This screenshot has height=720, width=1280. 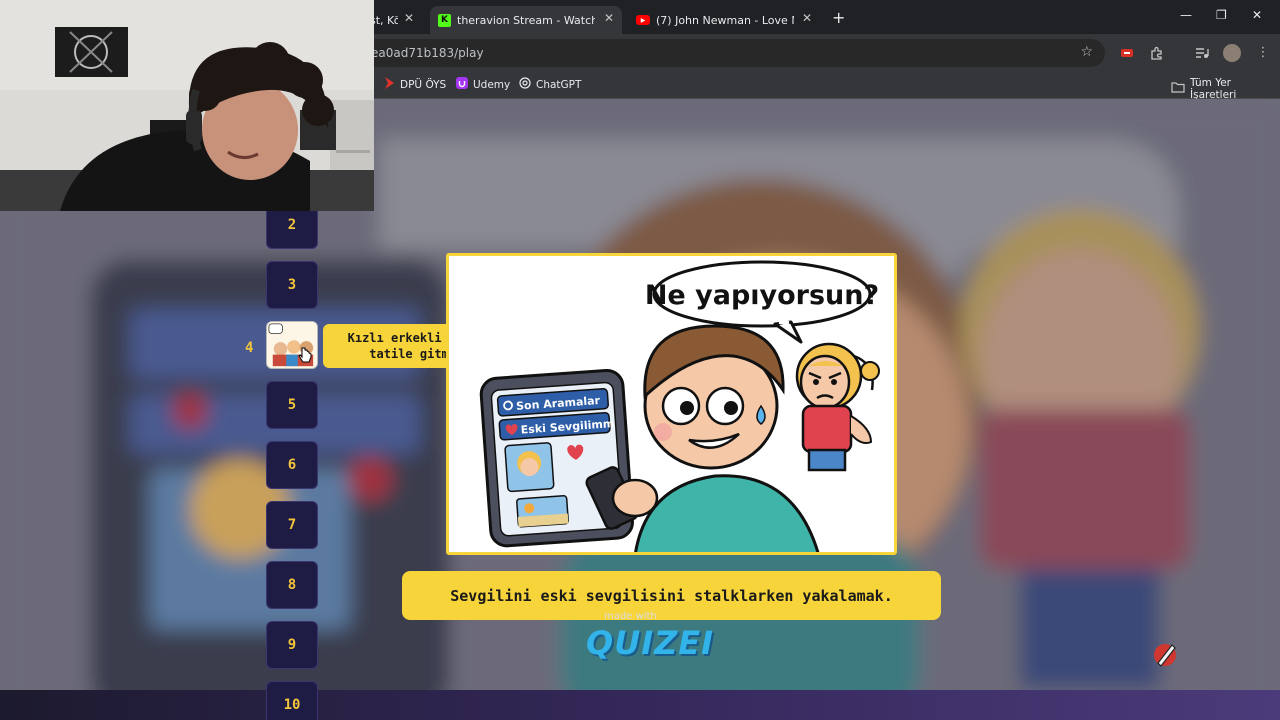 I want to click on url-text: ea0ad71b183/play, so click(x=427, y=53).